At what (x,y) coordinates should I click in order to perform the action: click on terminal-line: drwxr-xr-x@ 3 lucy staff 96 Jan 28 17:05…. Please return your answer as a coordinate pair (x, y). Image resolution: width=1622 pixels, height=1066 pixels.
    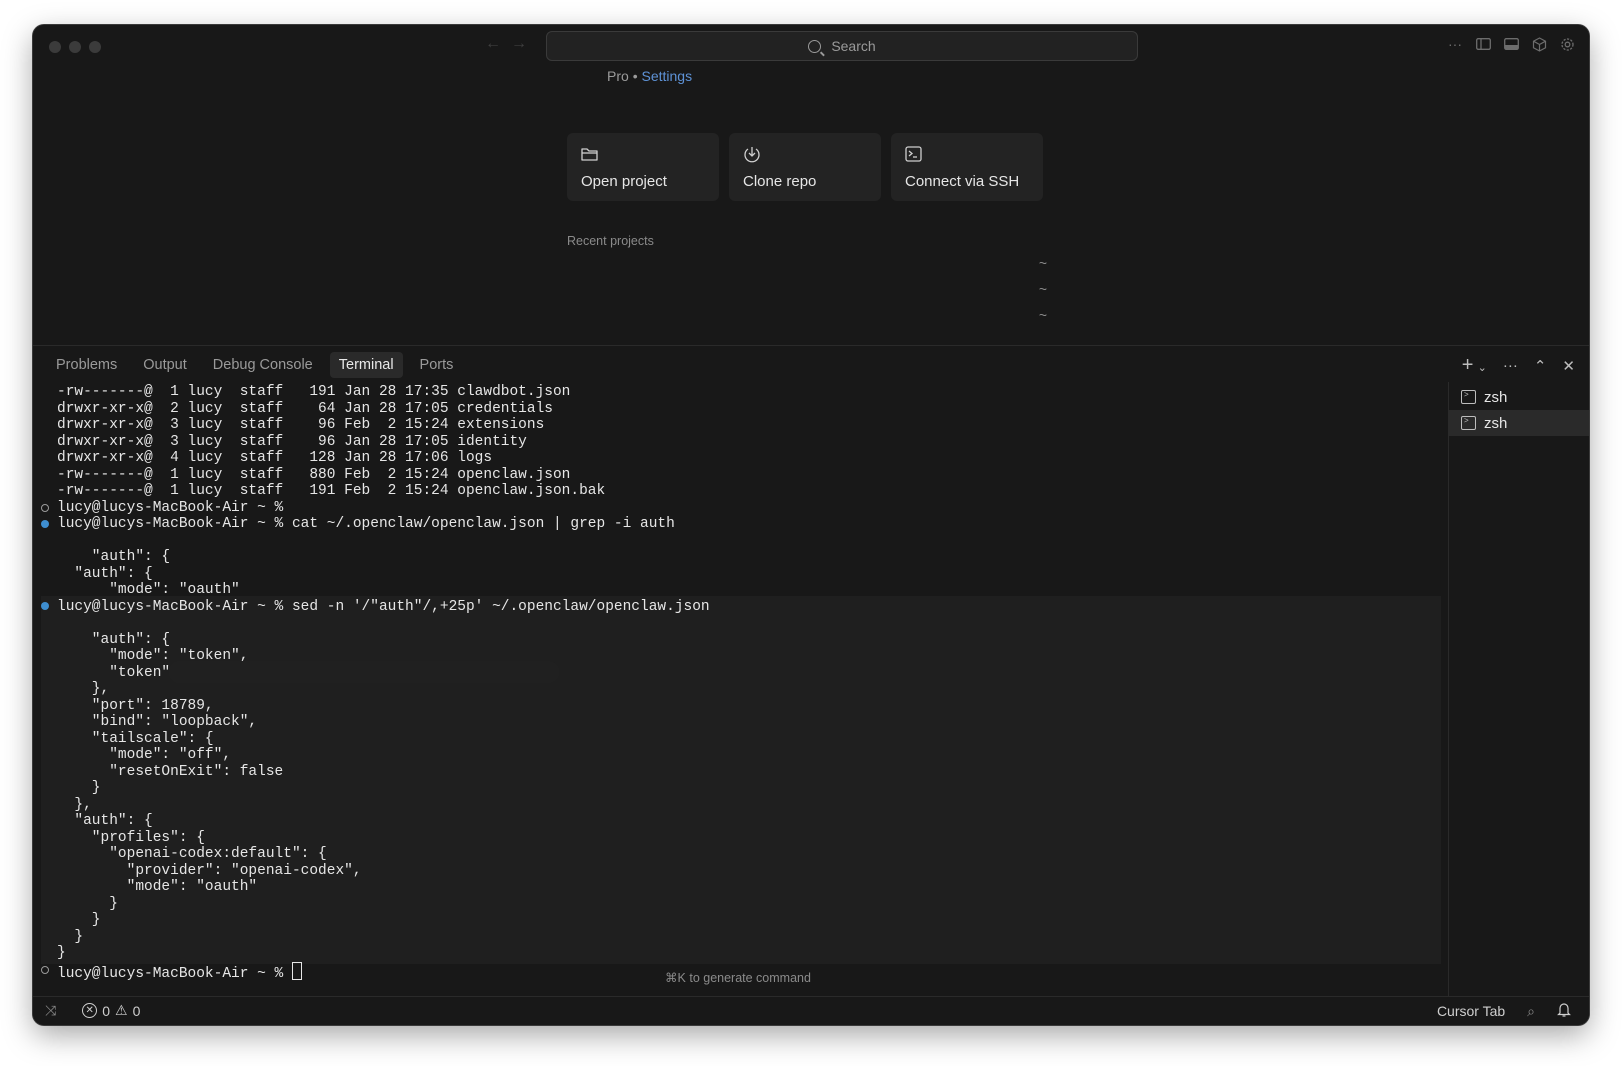
    Looking at the image, I should click on (292, 441).